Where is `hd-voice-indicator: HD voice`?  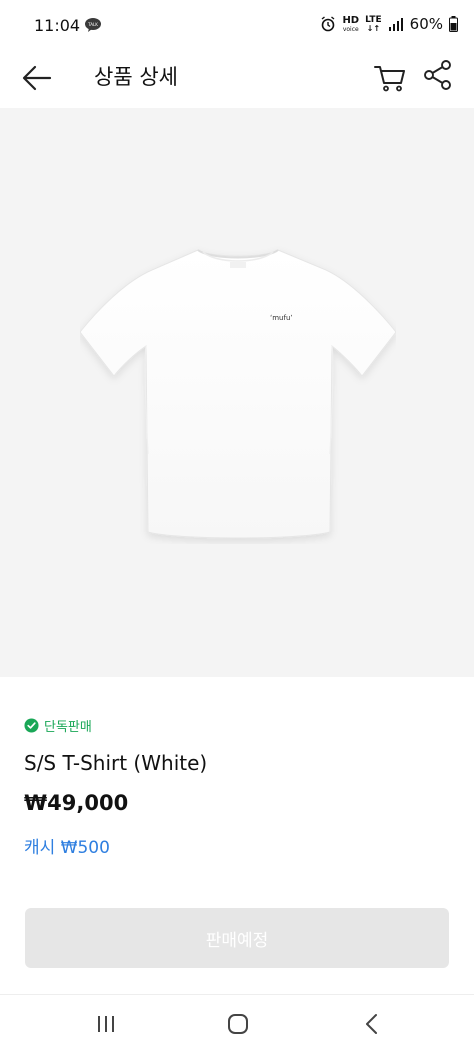
hd-voice-indicator: HD voice is located at coordinates (351, 23).